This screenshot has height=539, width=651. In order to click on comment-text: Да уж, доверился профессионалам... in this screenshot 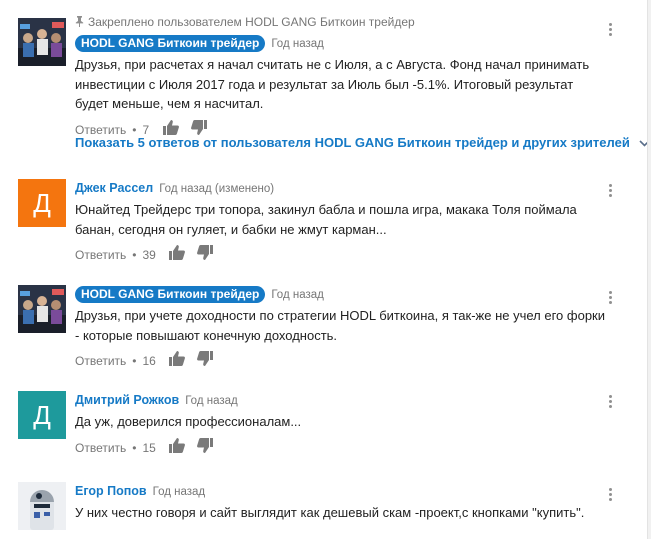, I will do `click(188, 421)`.